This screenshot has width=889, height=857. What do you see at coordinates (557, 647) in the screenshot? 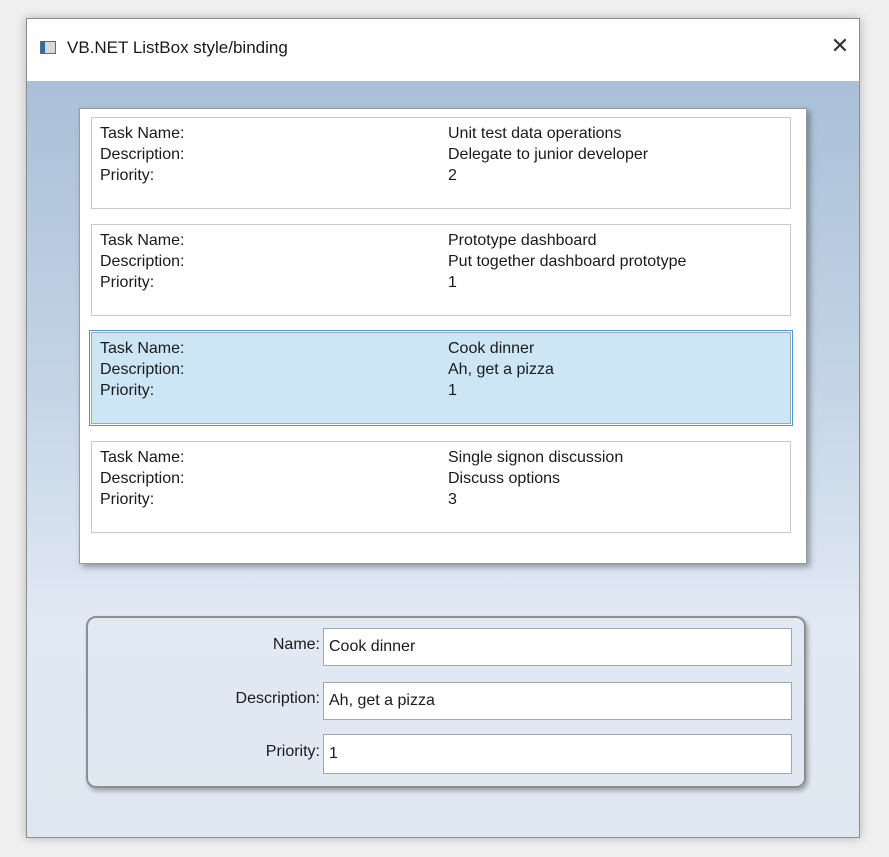
I see `name-field` at bounding box center [557, 647].